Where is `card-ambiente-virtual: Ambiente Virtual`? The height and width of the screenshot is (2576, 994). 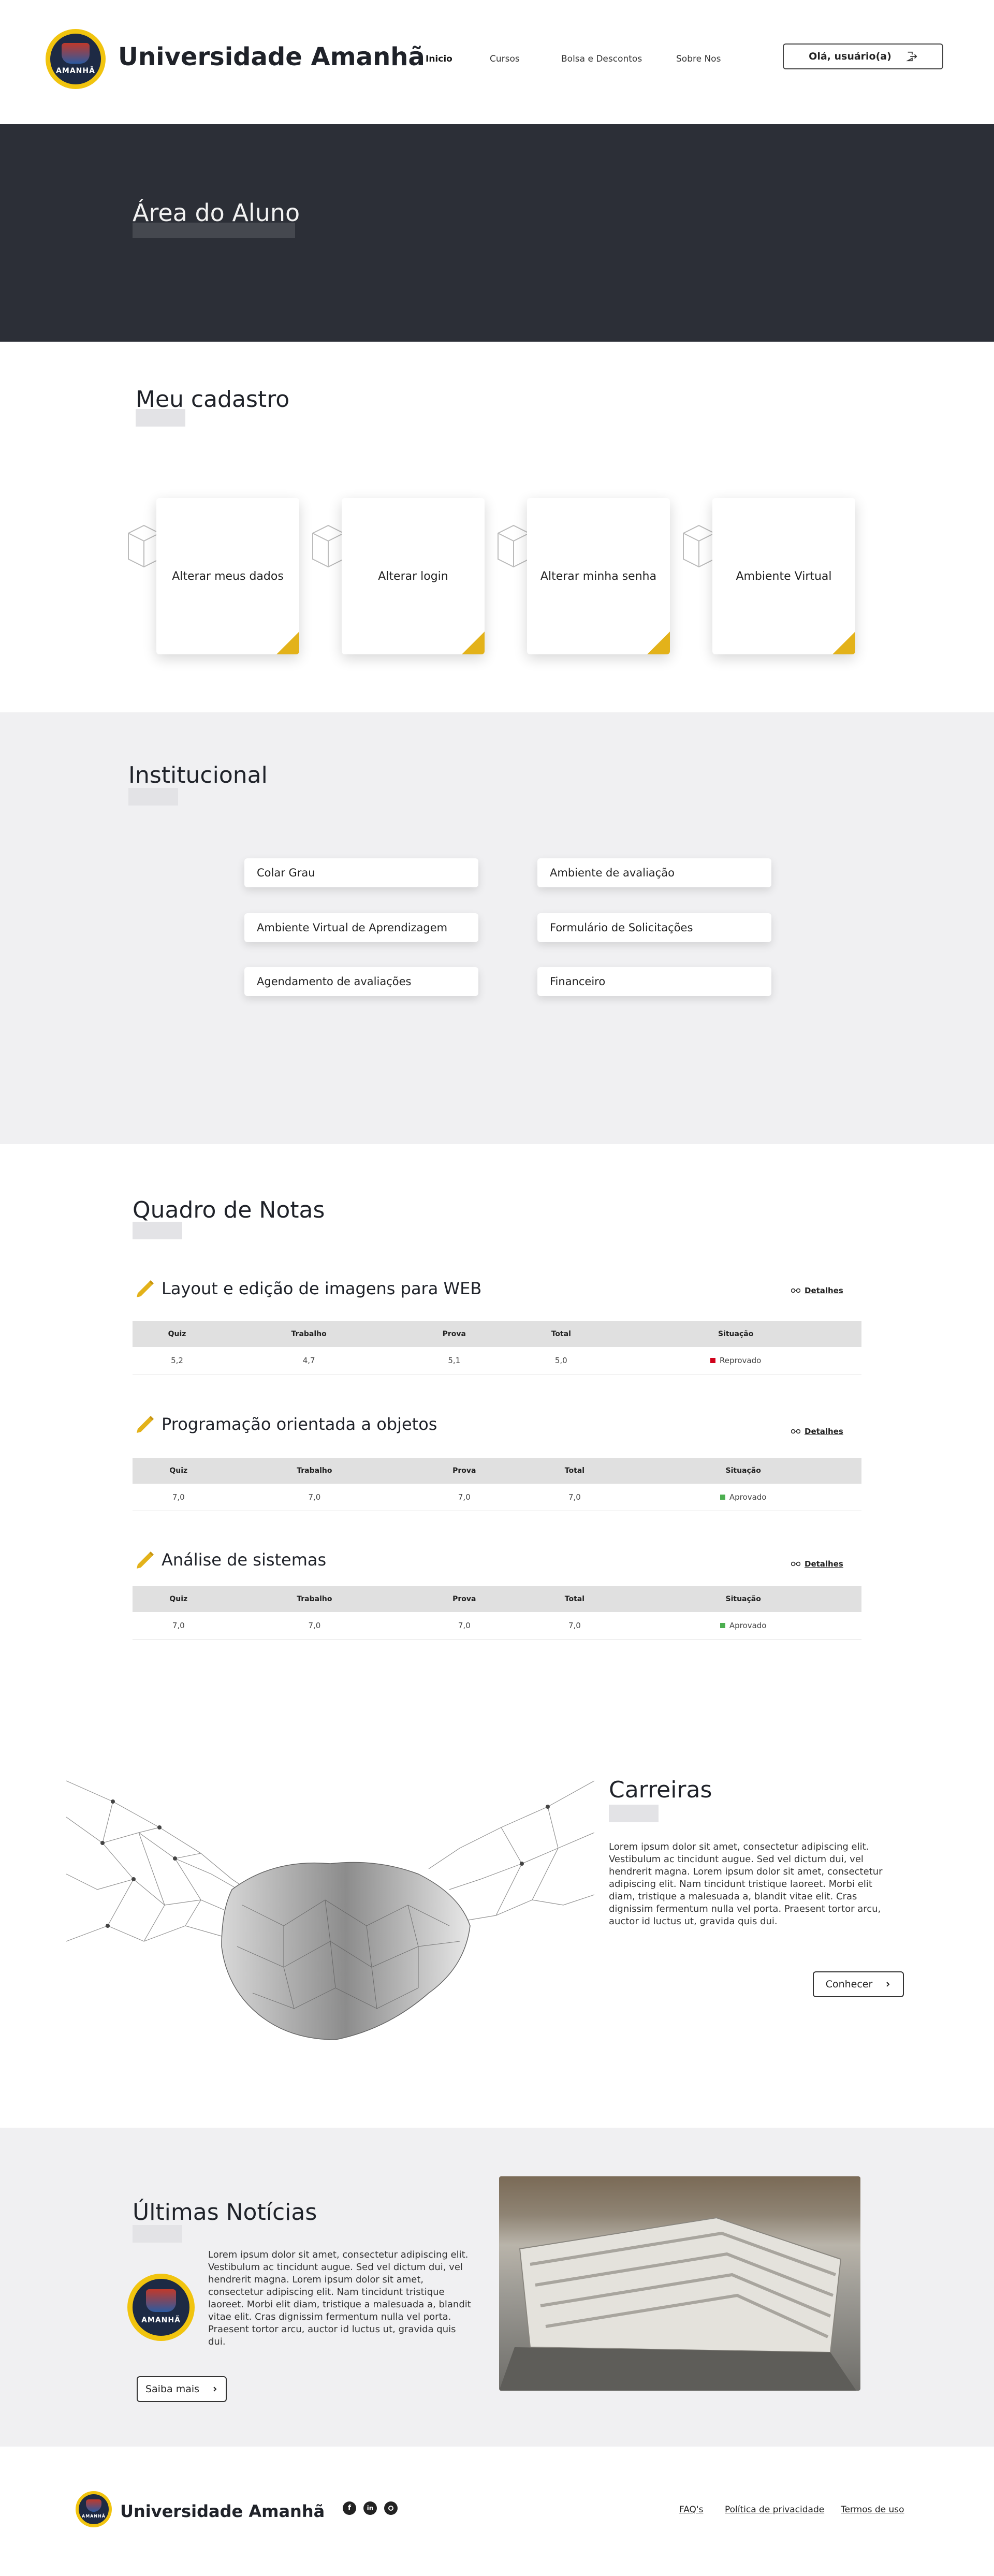
card-ambiente-virtual: Ambiente Virtual is located at coordinates (783, 576).